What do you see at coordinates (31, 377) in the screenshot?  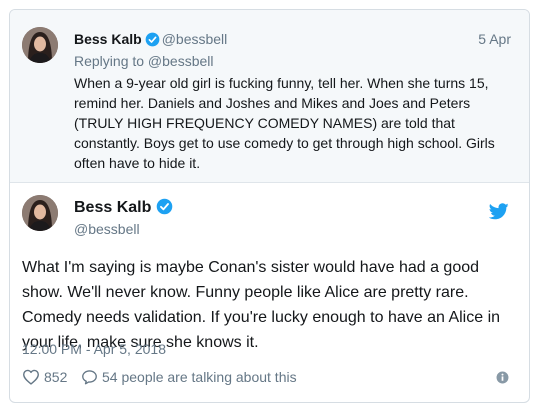 I see `heart-icon` at bounding box center [31, 377].